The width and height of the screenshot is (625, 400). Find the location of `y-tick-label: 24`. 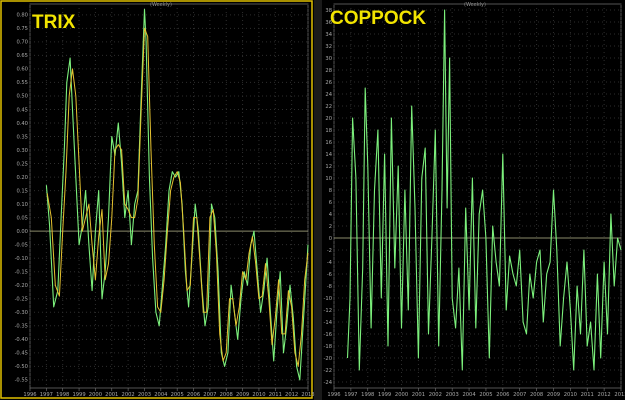

y-tick-label: 24 is located at coordinates (328, 95).